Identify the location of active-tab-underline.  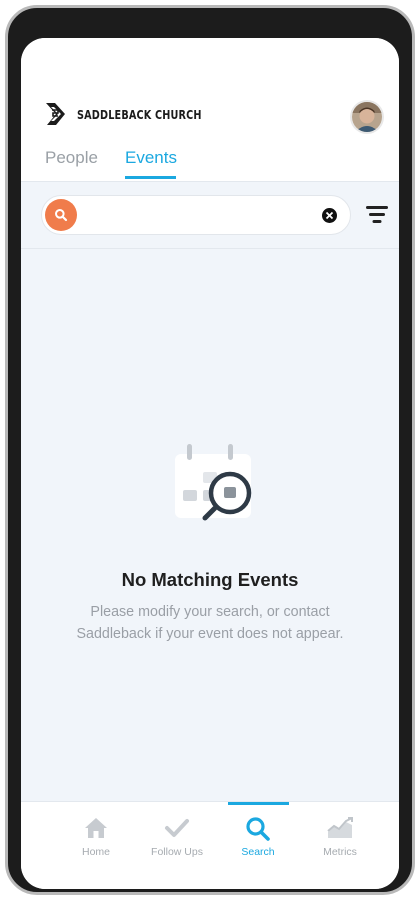
(150, 177).